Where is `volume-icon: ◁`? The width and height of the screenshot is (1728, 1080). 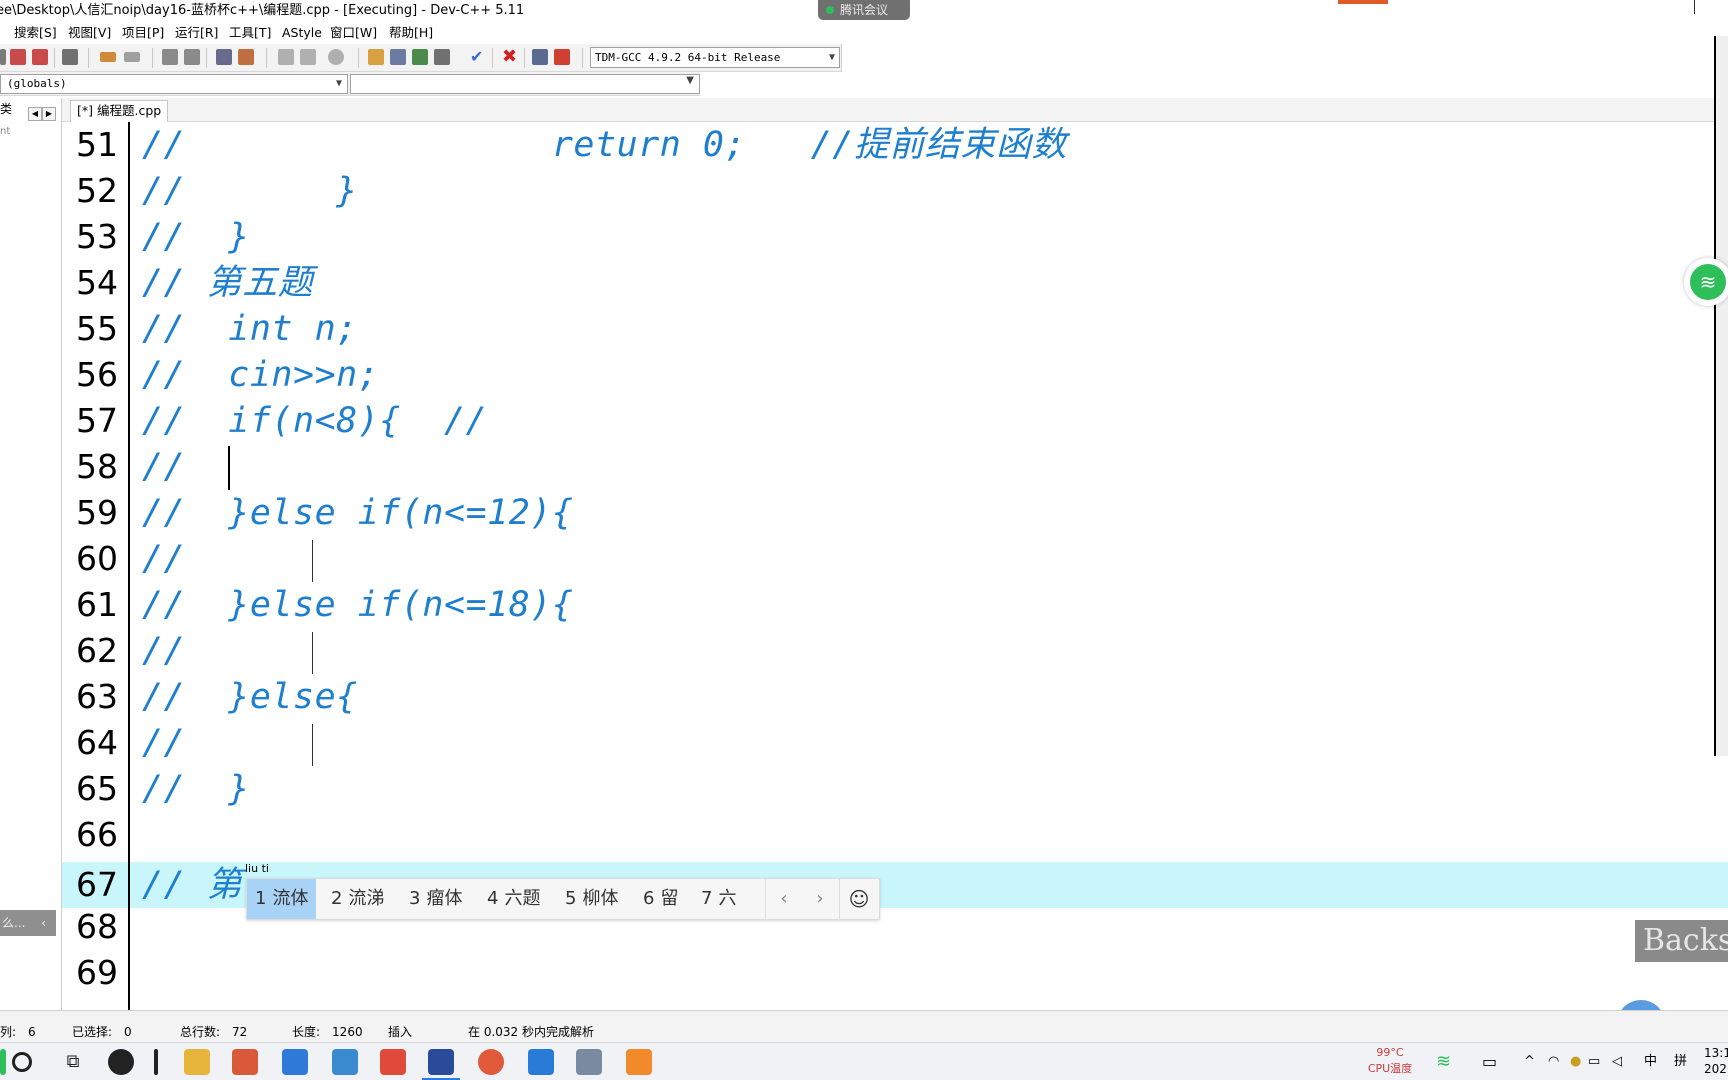
volume-icon: ◁ is located at coordinates (1617, 1061).